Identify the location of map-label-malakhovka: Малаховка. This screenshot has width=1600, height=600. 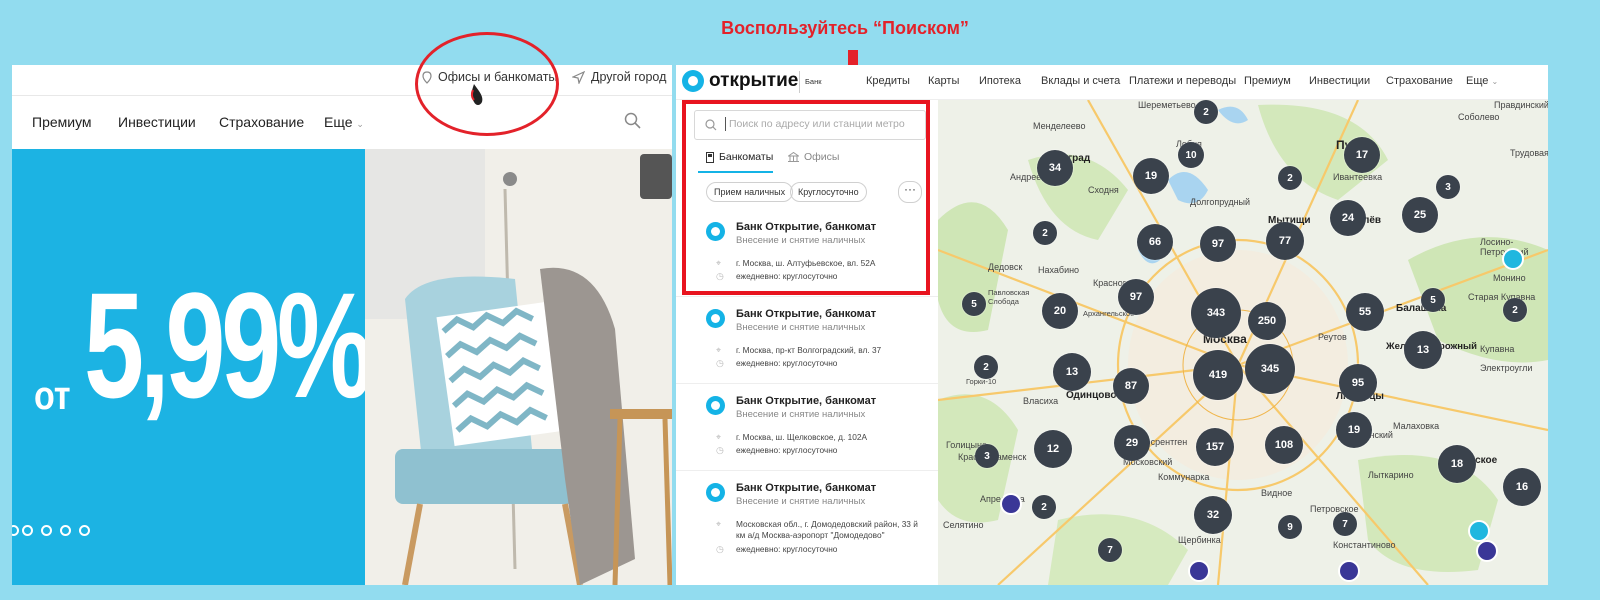
(1416, 426).